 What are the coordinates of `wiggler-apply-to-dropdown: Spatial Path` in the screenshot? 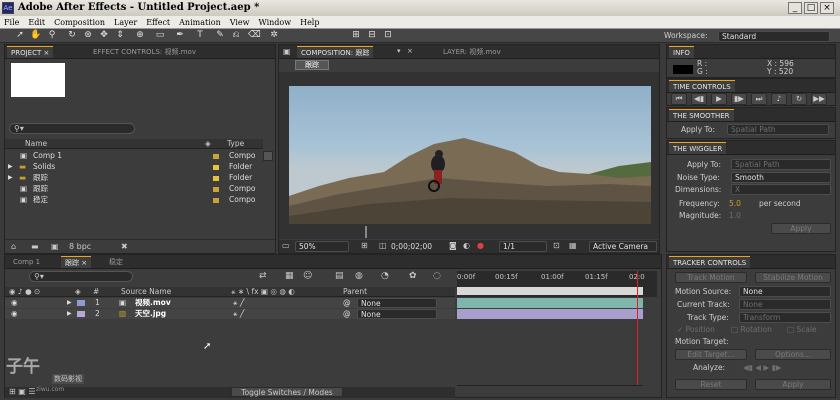 It's located at (781, 164).